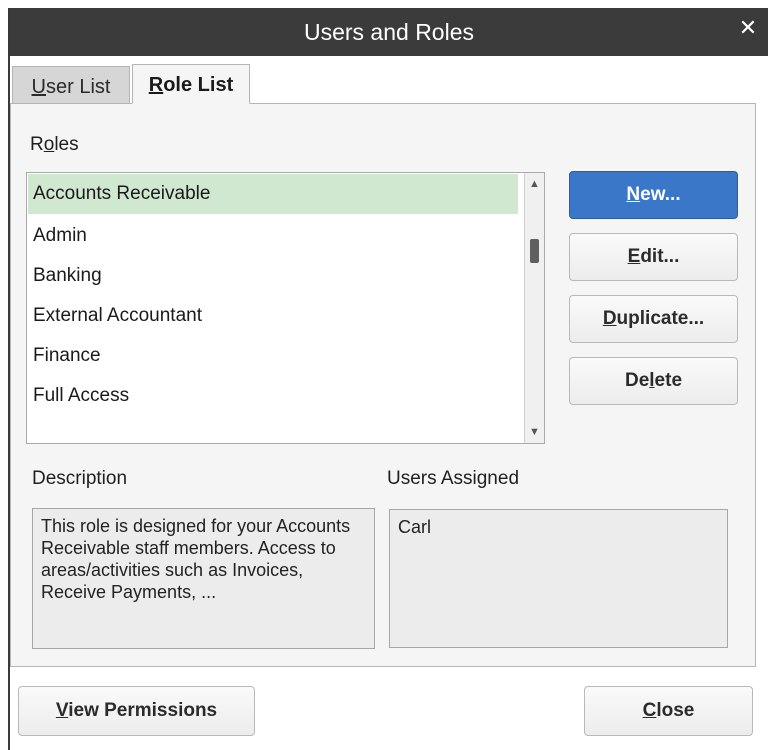 Image resolution: width=768 pixels, height=750 pixels. I want to click on window-title: Users and Roles, so click(389, 32).